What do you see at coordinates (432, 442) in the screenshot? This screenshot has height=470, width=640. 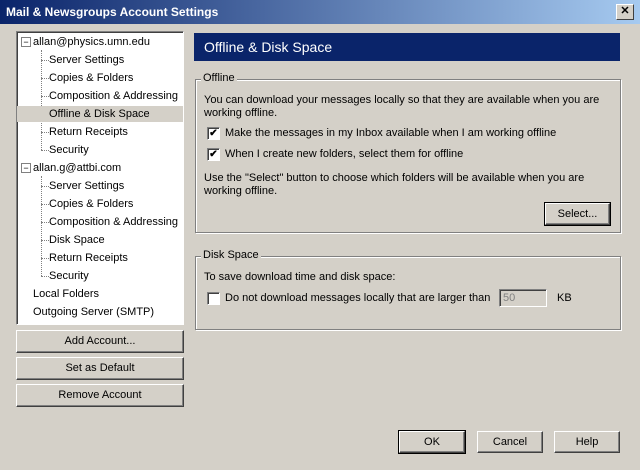 I see `ok-button: OK` at bounding box center [432, 442].